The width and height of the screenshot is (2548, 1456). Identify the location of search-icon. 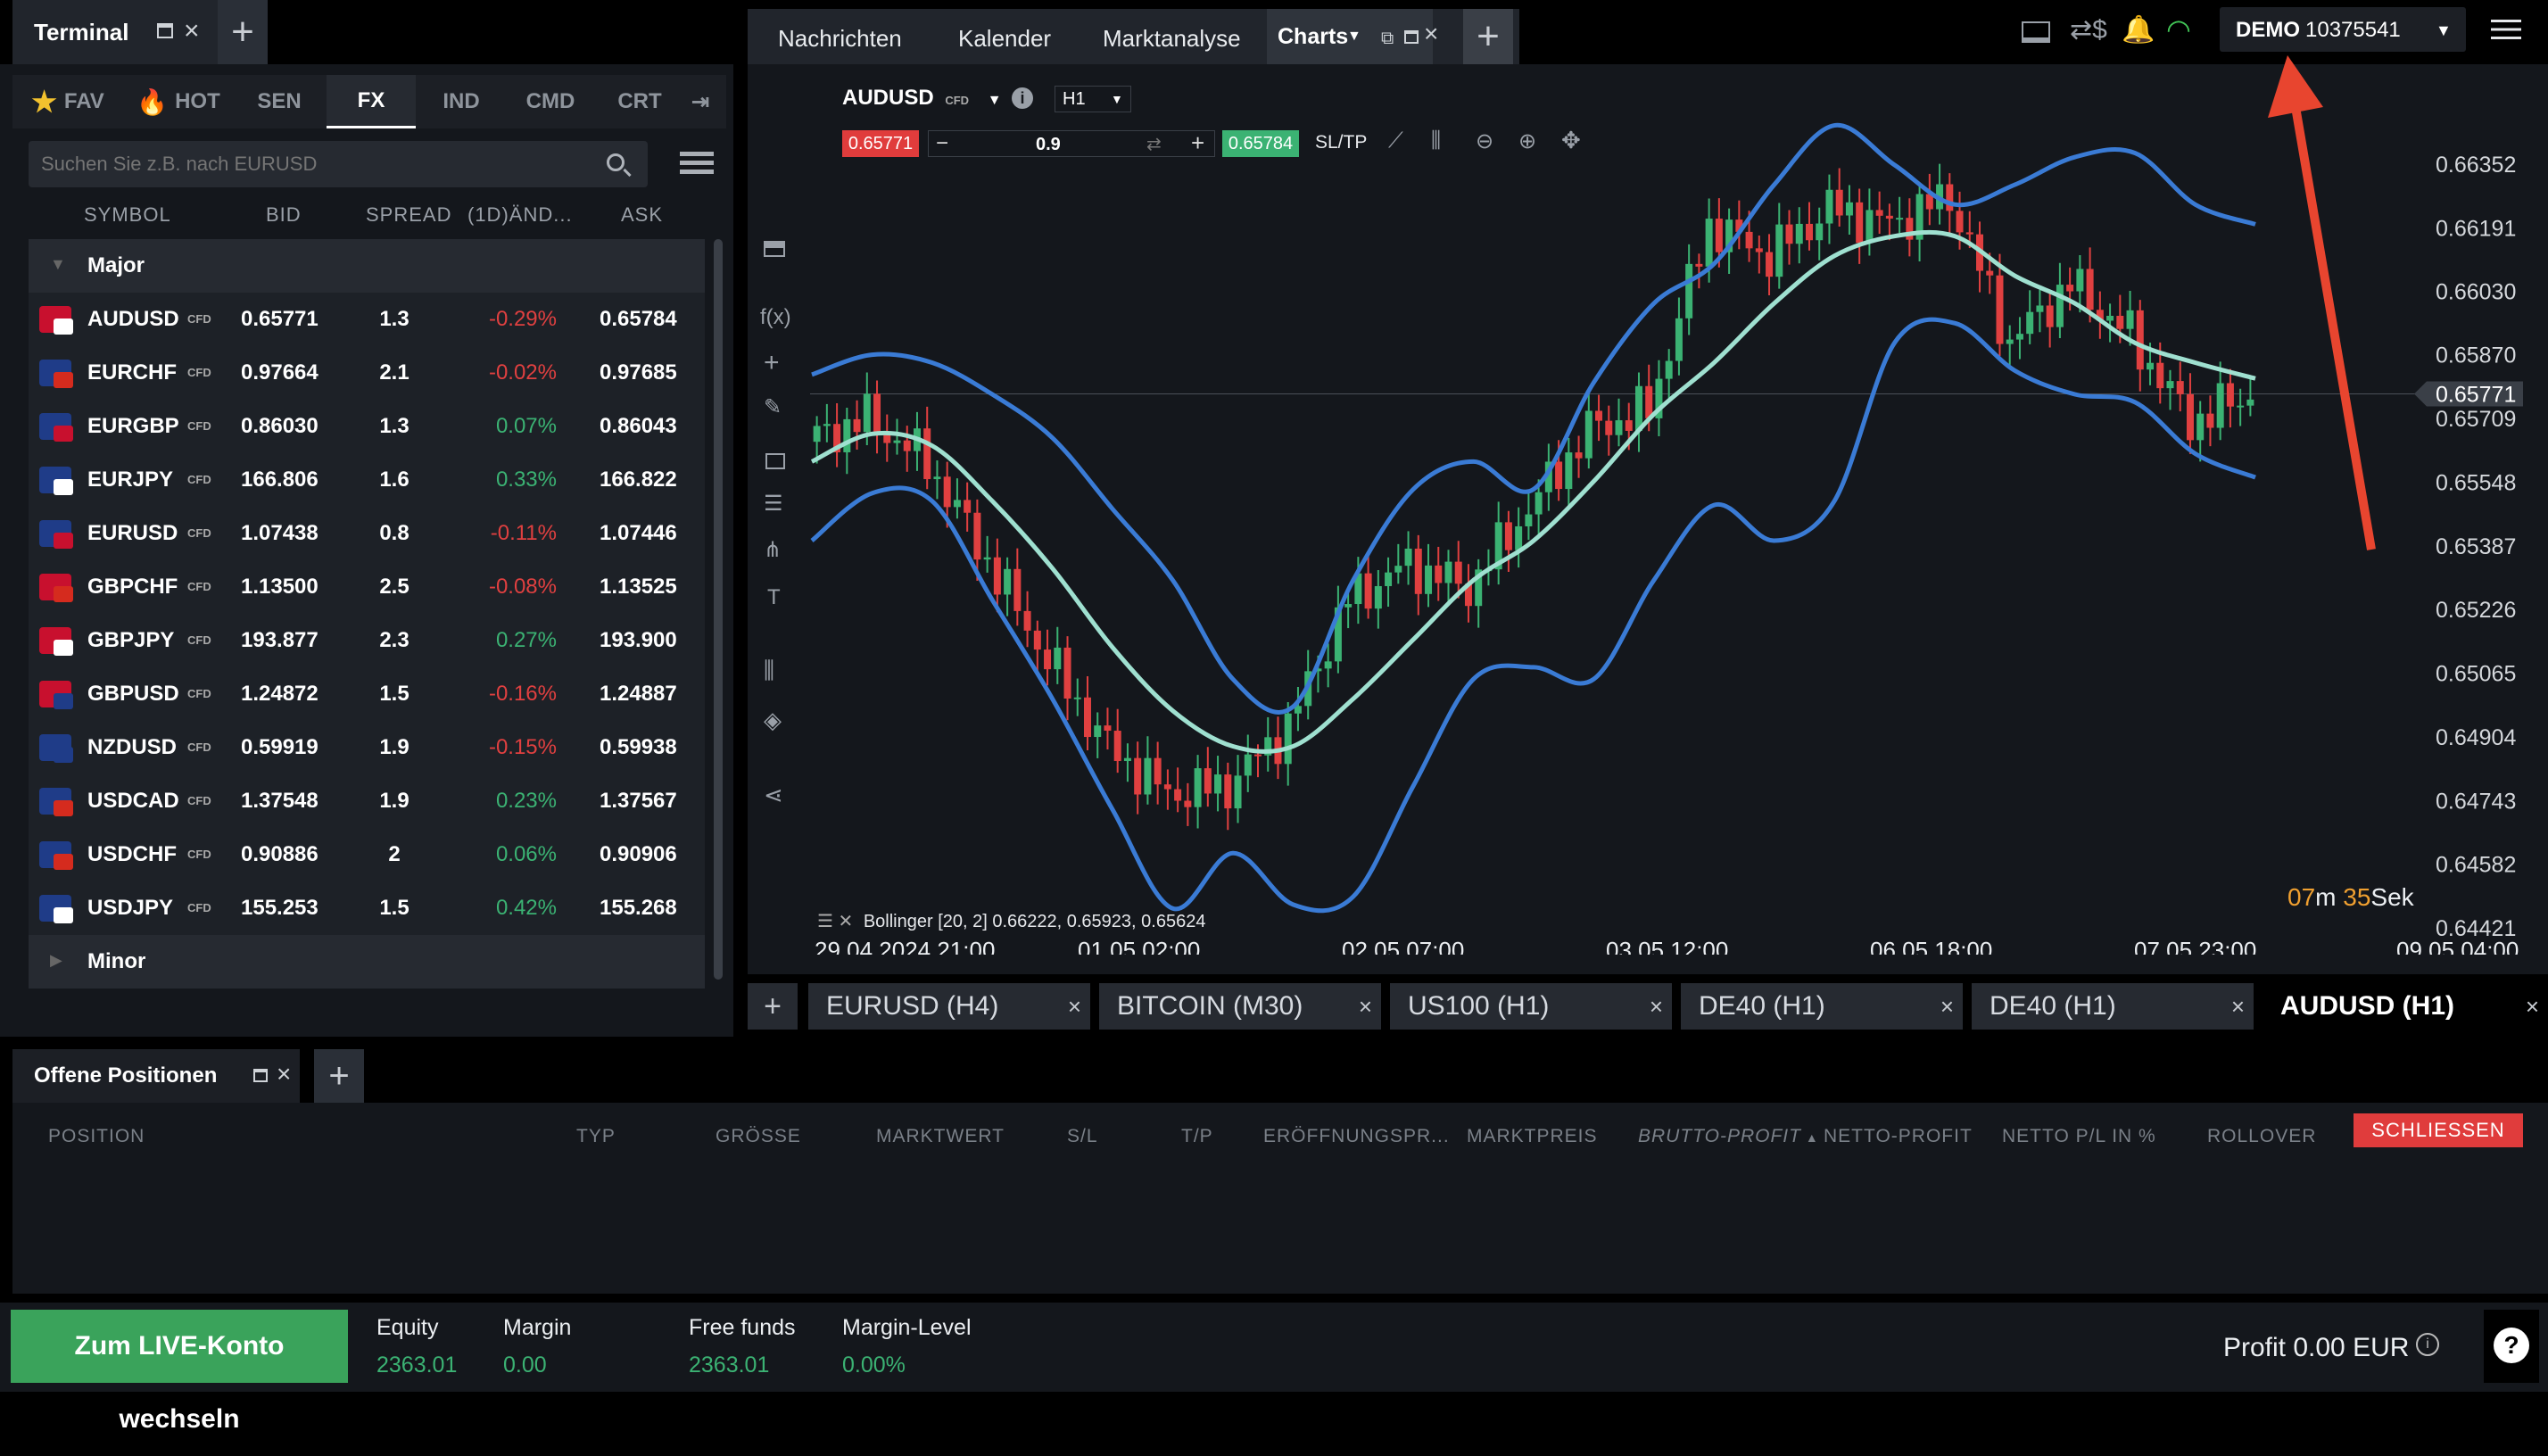
(616, 162).